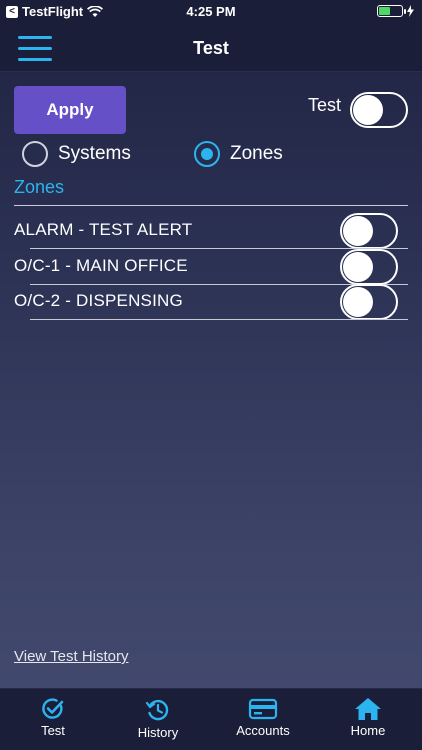  What do you see at coordinates (71, 656) in the screenshot?
I see `view-test-history-link: View Test History` at bounding box center [71, 656].